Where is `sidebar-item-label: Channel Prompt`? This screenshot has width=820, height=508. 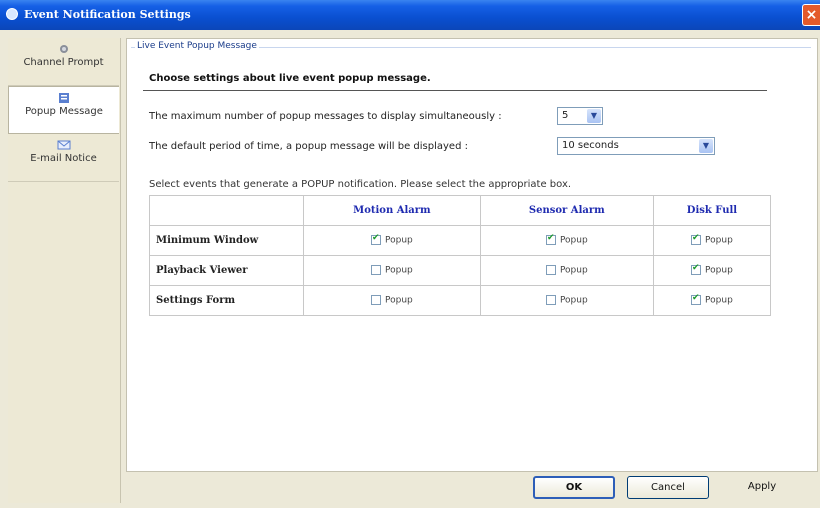
sidebar-item-label: Channel Prompt is located at coordinates (63, 62).